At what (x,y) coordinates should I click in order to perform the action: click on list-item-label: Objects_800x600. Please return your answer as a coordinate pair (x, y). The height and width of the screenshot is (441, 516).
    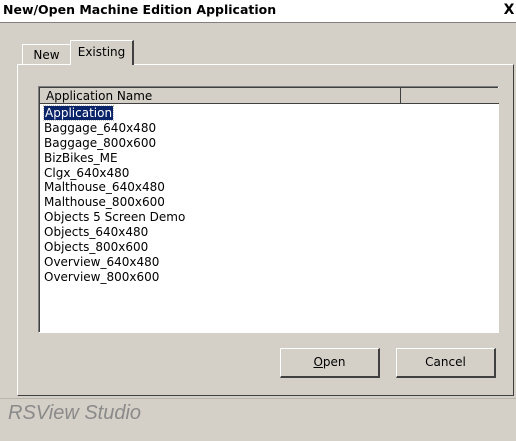
    Looking at the image, I should click on (96, 247).